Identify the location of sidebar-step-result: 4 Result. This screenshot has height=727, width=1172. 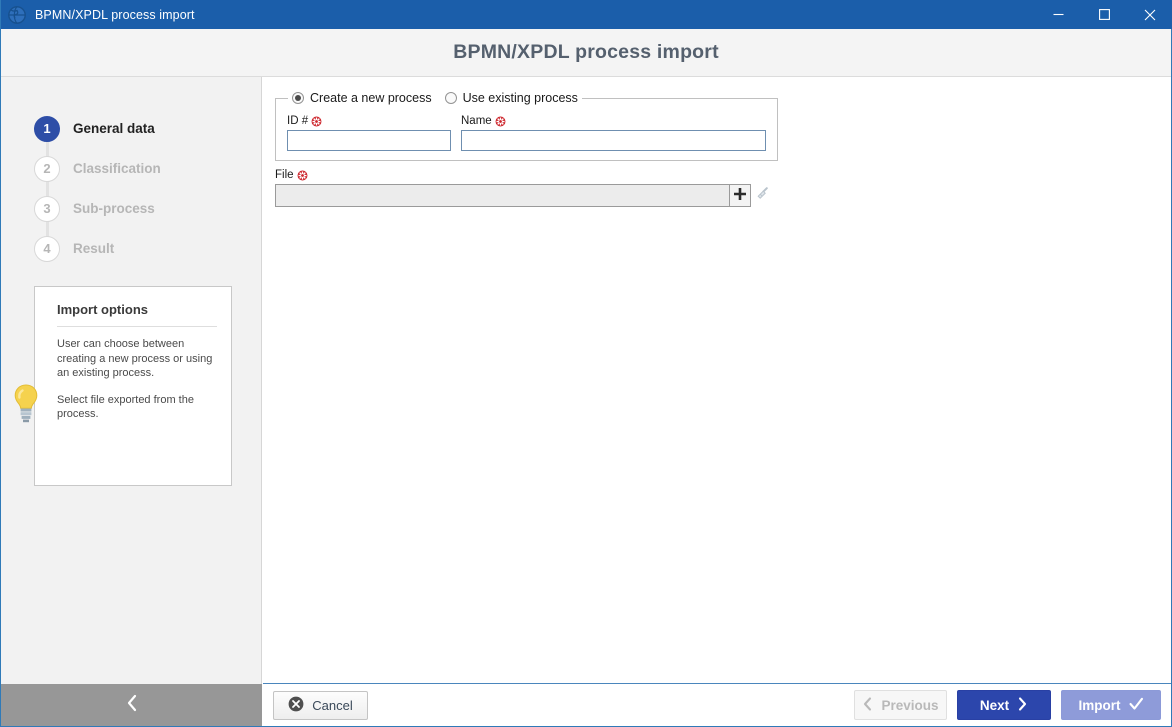
(131, 248).